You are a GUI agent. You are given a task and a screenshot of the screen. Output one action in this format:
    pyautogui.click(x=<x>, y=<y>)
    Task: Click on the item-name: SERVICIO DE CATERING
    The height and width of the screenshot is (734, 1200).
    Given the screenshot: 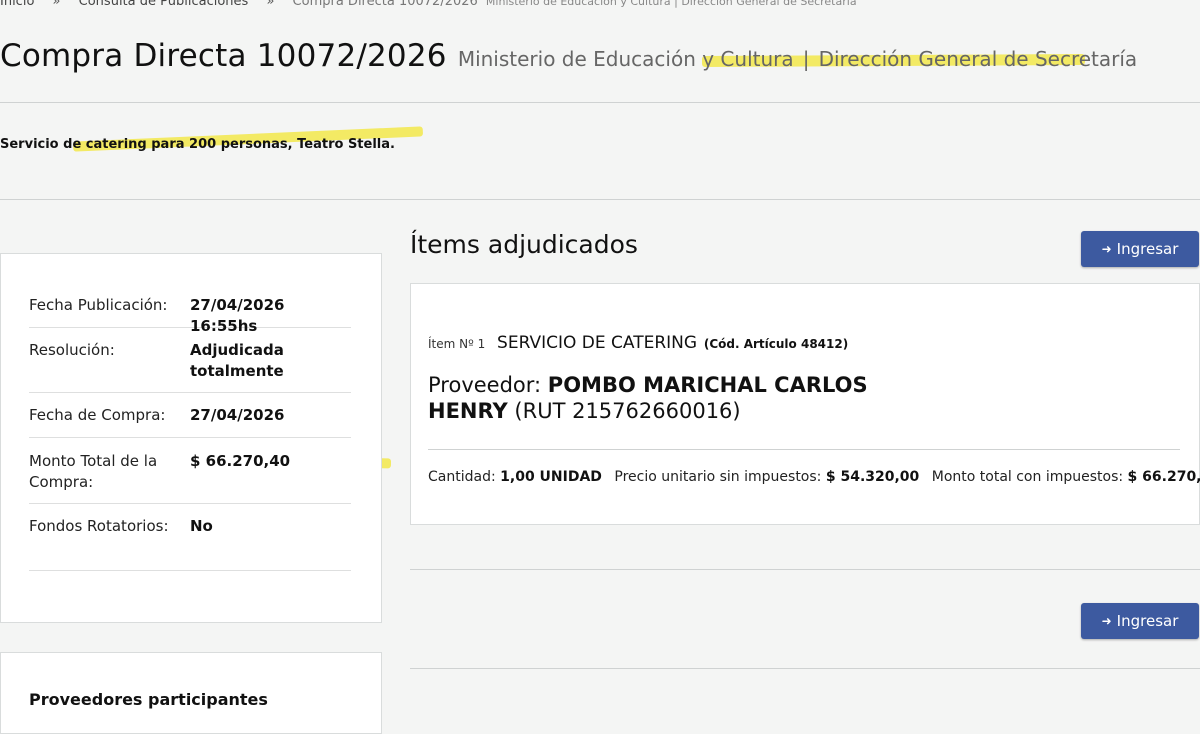 What is the action you would take?
    pyautogui.click(x=597, y=343)
    